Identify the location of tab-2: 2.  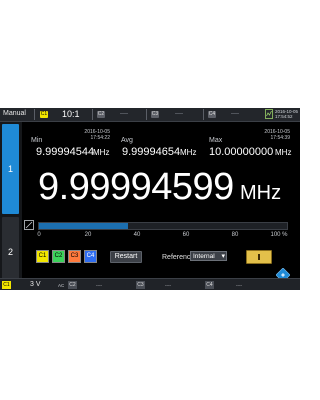
(10, 252).